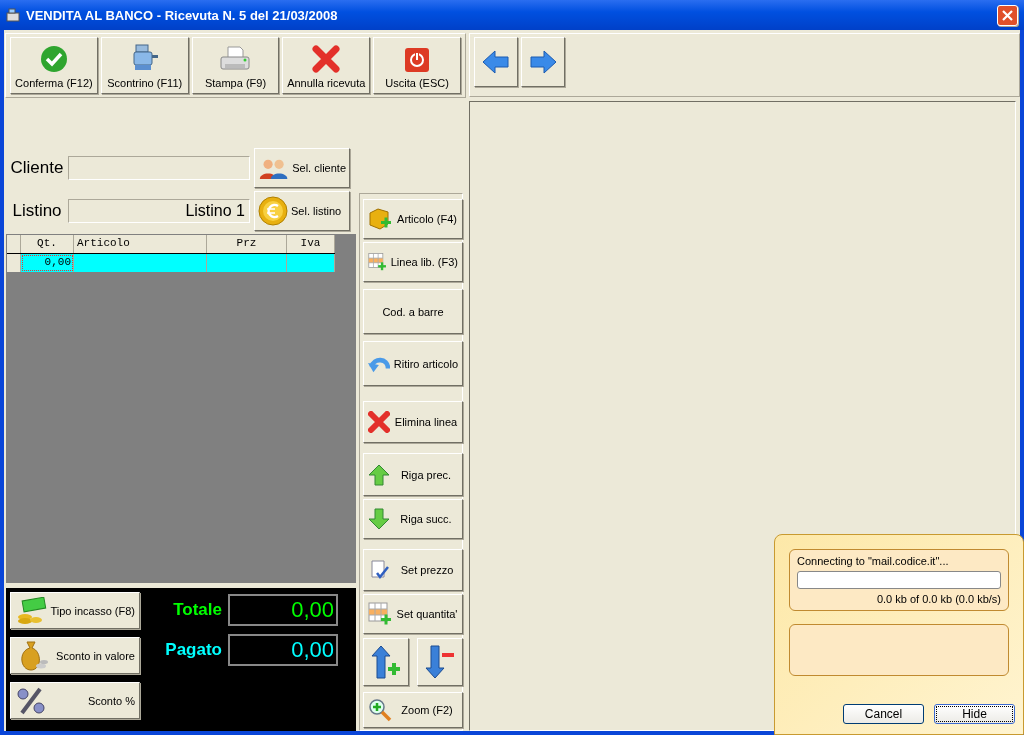 This screenshot has width=1024, height=735. Describe the element at coordinates (182, 15) in the screenshot. I see `window-title: VENDITA AL BANCO - Ricevuta N. 5 del 21/03/2008` at that location.